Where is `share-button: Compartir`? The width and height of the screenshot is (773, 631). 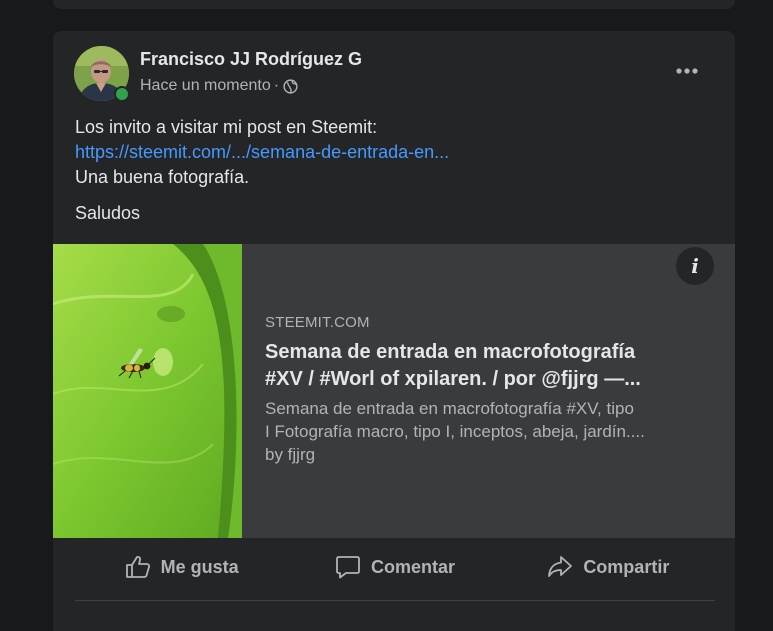 share-button: Compartir is located at coordinates (608, 567).